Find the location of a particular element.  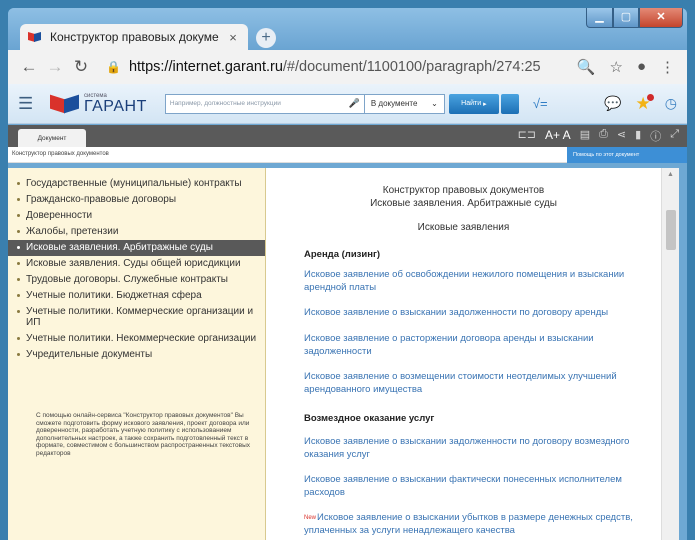

sidebar-item-label: Учредительные документы is located at coordinates (89, 354).